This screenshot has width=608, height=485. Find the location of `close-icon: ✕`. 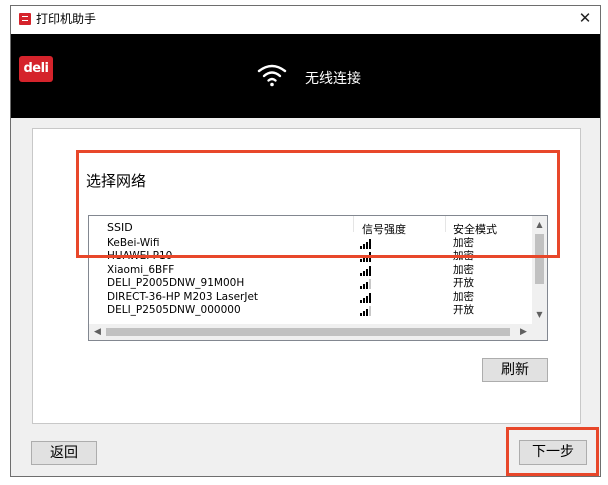

close-icon: ✕ is located at coordinates (585, 18).